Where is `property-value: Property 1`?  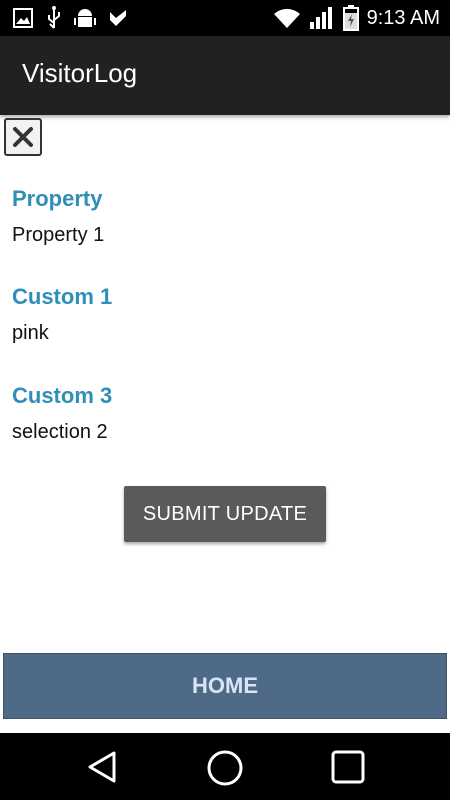
property-value: Property 1 is located at coordinates (58, 235).